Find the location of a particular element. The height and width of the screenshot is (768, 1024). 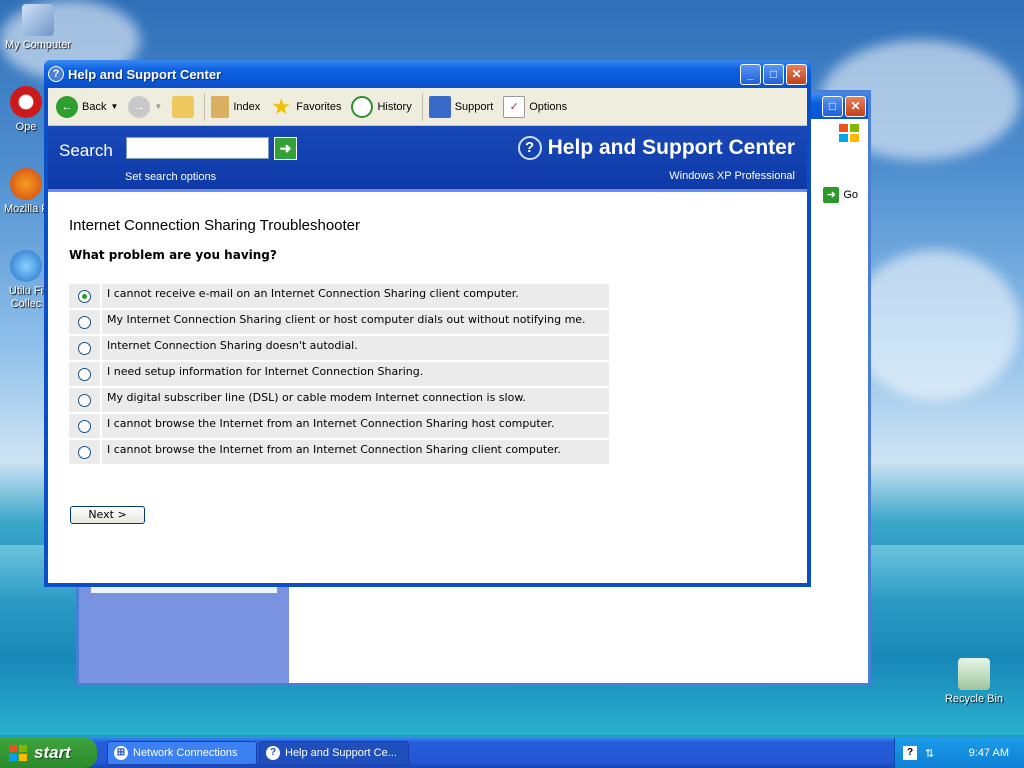

desktop-icon-label: Mozilla F is located at coordinates (25, 209).